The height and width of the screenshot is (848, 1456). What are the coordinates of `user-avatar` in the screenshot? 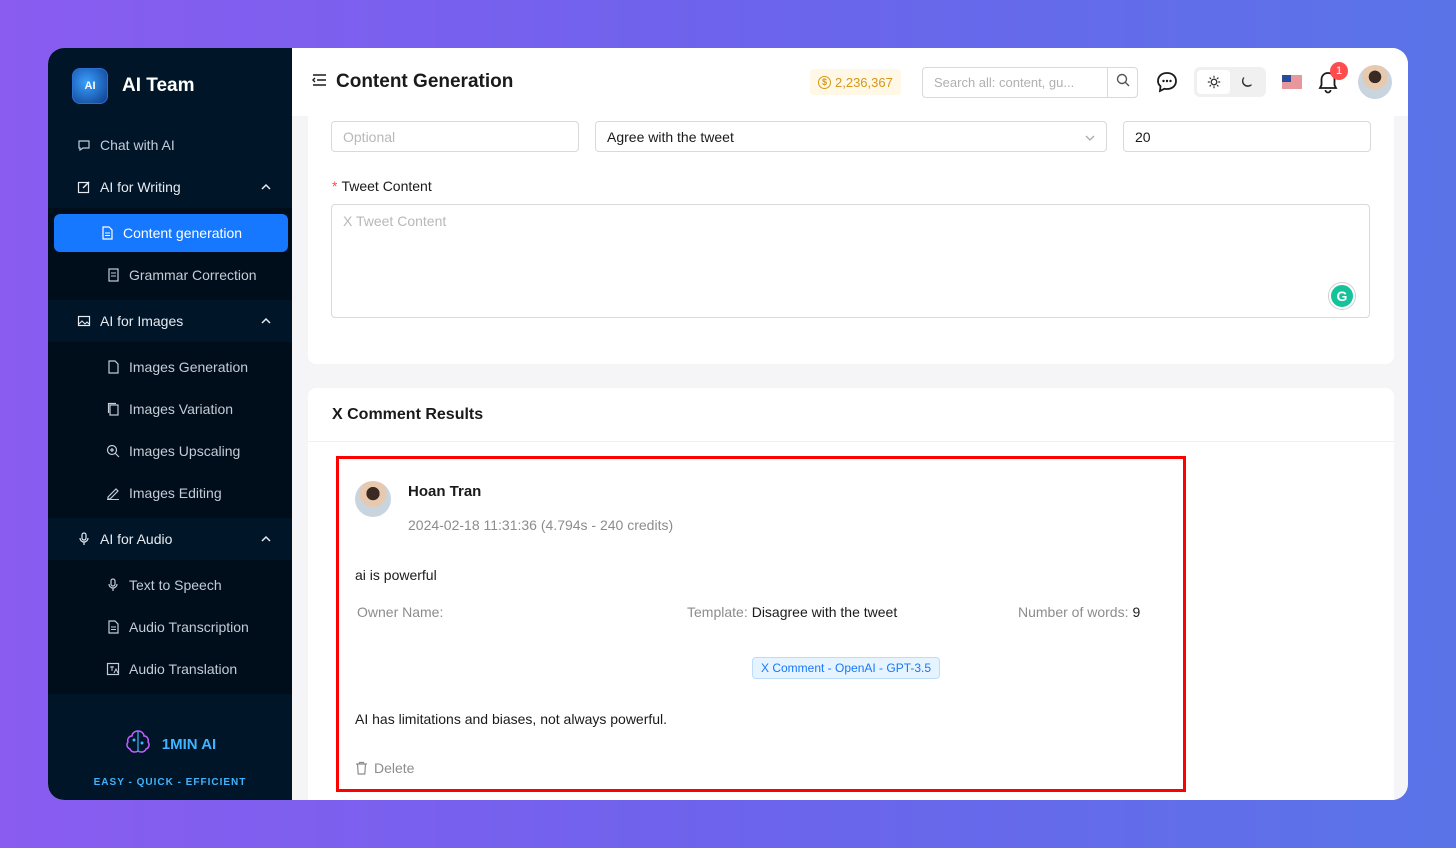 It's located at (1375, 82).